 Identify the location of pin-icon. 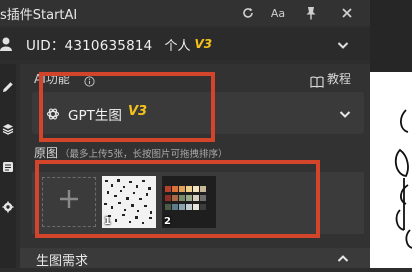
(311, 13).